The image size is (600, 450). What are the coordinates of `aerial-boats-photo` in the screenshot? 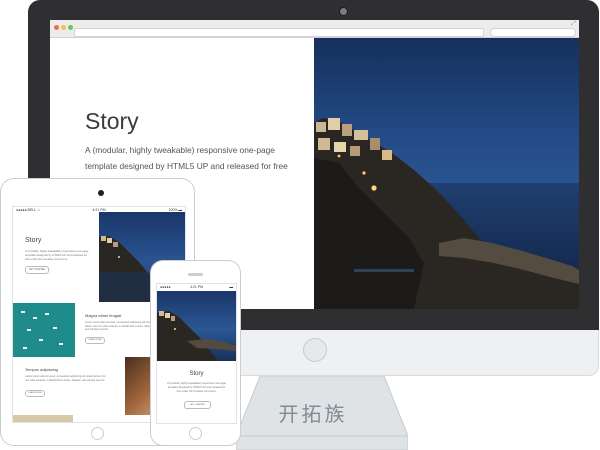 It's located at (44, 330).